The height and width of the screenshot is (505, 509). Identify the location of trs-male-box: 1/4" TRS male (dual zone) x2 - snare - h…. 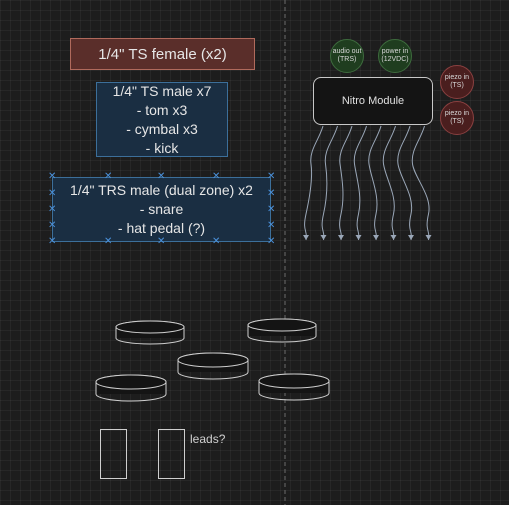
(161, 209).